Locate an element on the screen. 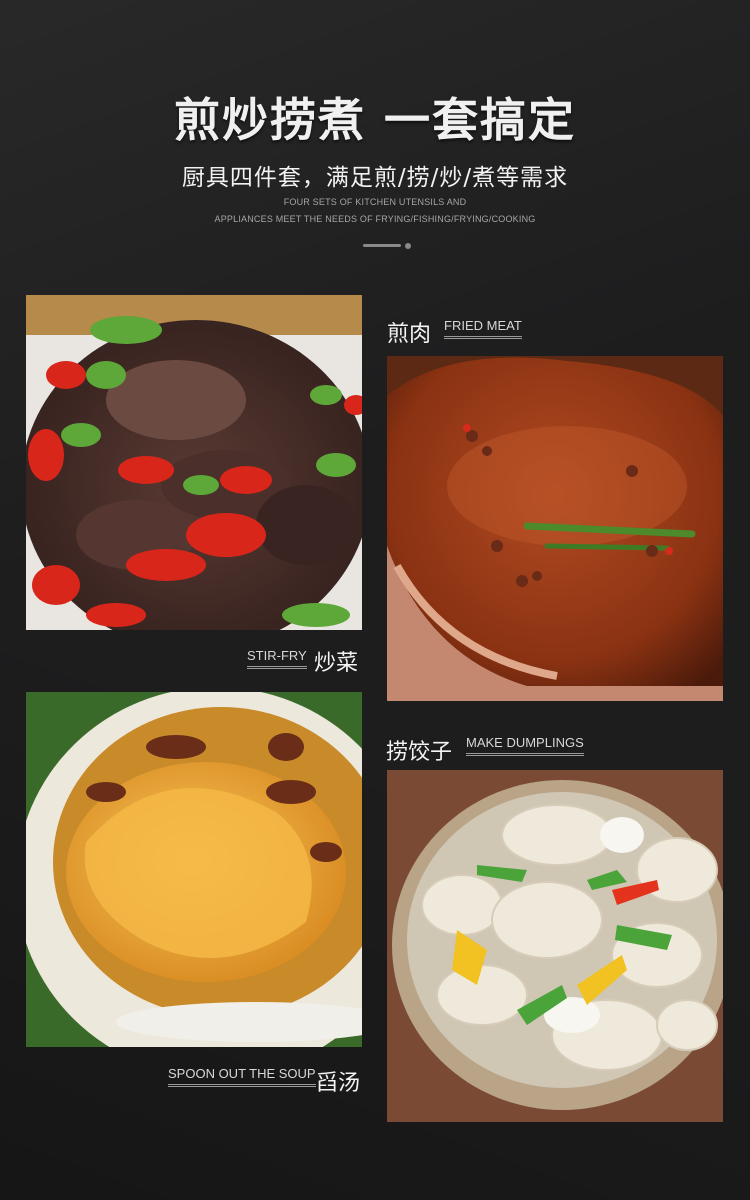  dumplings-label-en: MAKE DUMPLINGS is located at coordinates (525, 745).